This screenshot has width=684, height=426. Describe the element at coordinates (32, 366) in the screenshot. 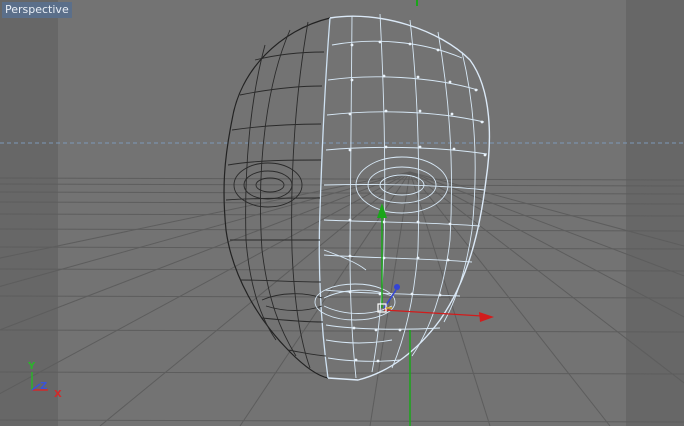

I see `axis-indicator-y-label: Y` at that location.